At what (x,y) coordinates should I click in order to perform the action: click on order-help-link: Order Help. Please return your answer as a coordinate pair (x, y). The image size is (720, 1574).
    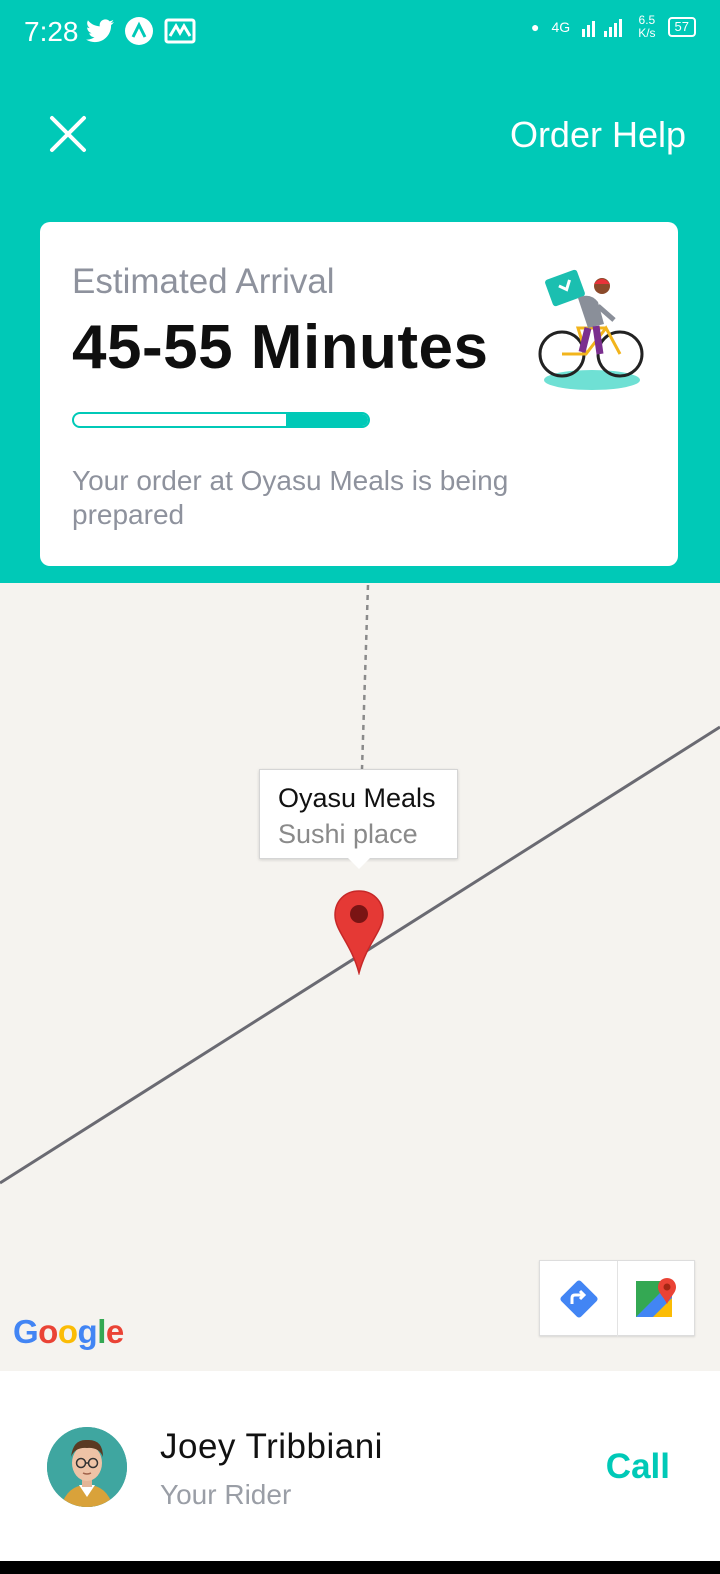
    Looking at the image, I should click on (598, 135).